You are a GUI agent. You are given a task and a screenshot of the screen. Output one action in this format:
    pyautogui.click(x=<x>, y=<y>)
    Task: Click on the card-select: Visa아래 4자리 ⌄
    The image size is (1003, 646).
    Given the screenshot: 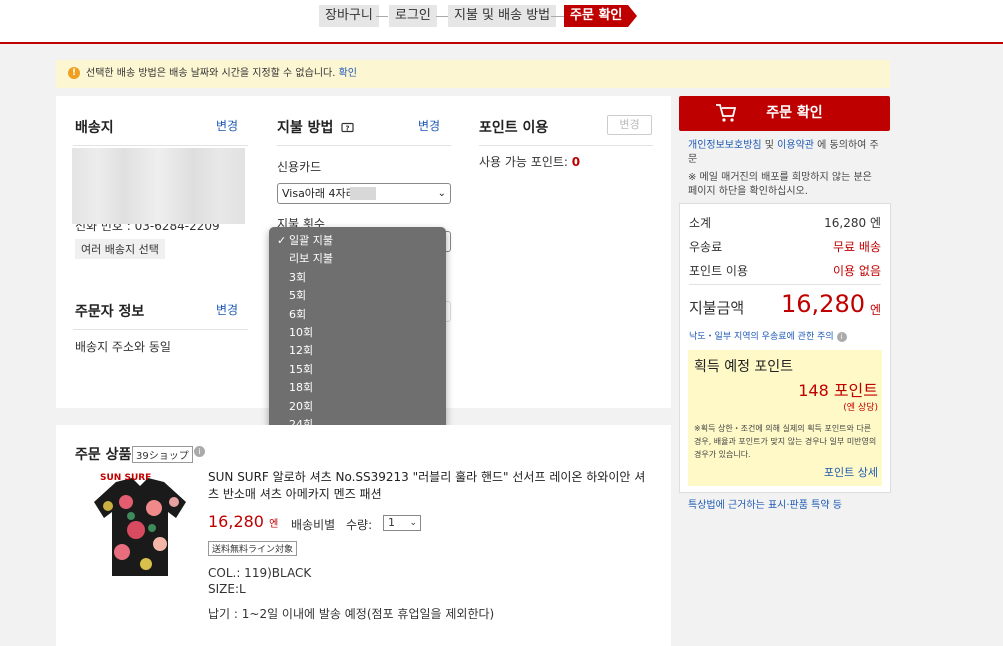 What is the action you would take?
    pyautogui.click(x=364, y=193)
    